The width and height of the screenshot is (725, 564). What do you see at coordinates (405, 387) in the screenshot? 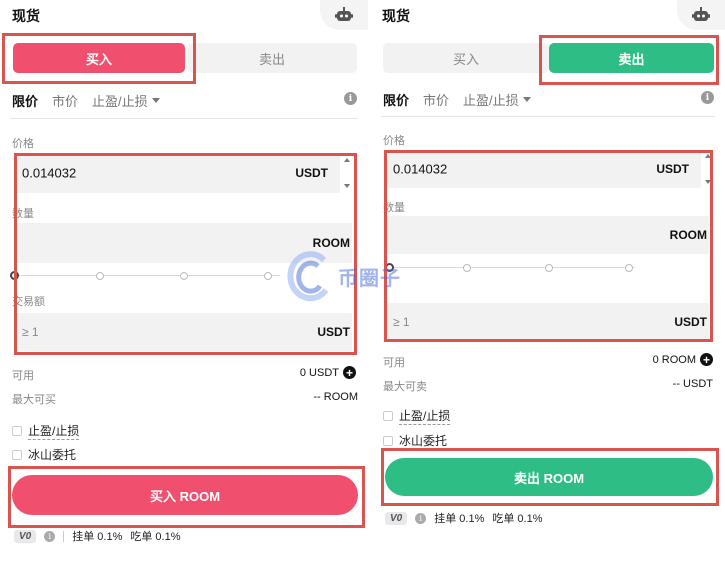
I see `max-sell-label: 最大可卖` at bounding box center [405, 387].